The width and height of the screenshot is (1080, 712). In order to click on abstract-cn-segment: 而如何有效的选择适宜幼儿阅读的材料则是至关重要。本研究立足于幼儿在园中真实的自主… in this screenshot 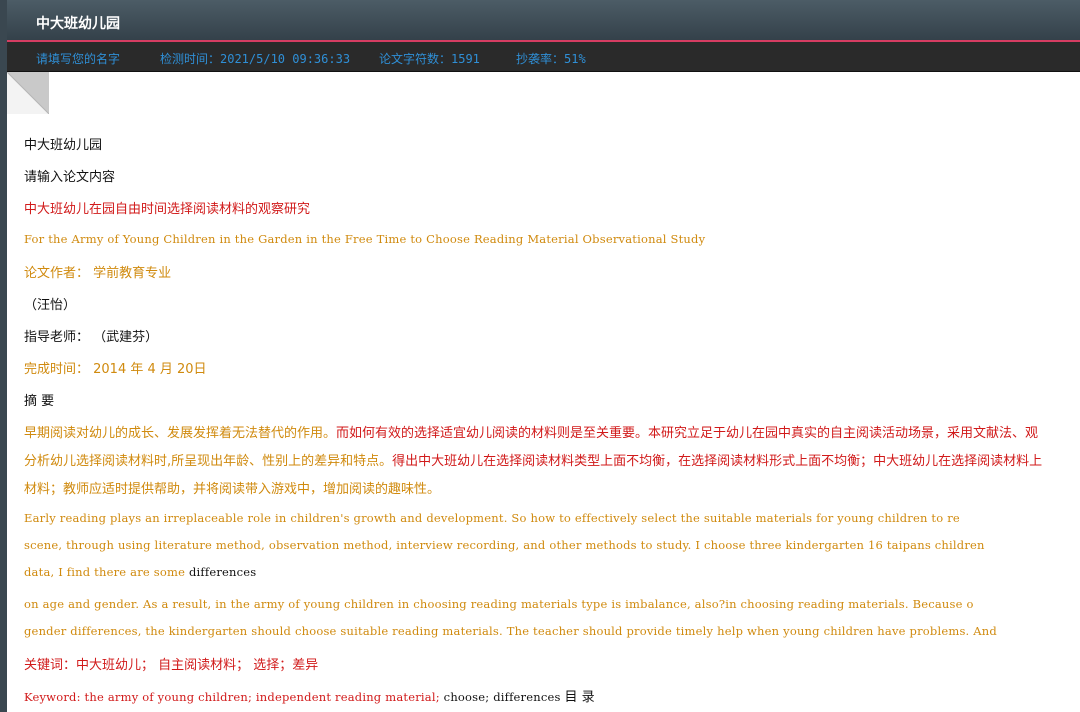, I will do `click(687, 433)`.